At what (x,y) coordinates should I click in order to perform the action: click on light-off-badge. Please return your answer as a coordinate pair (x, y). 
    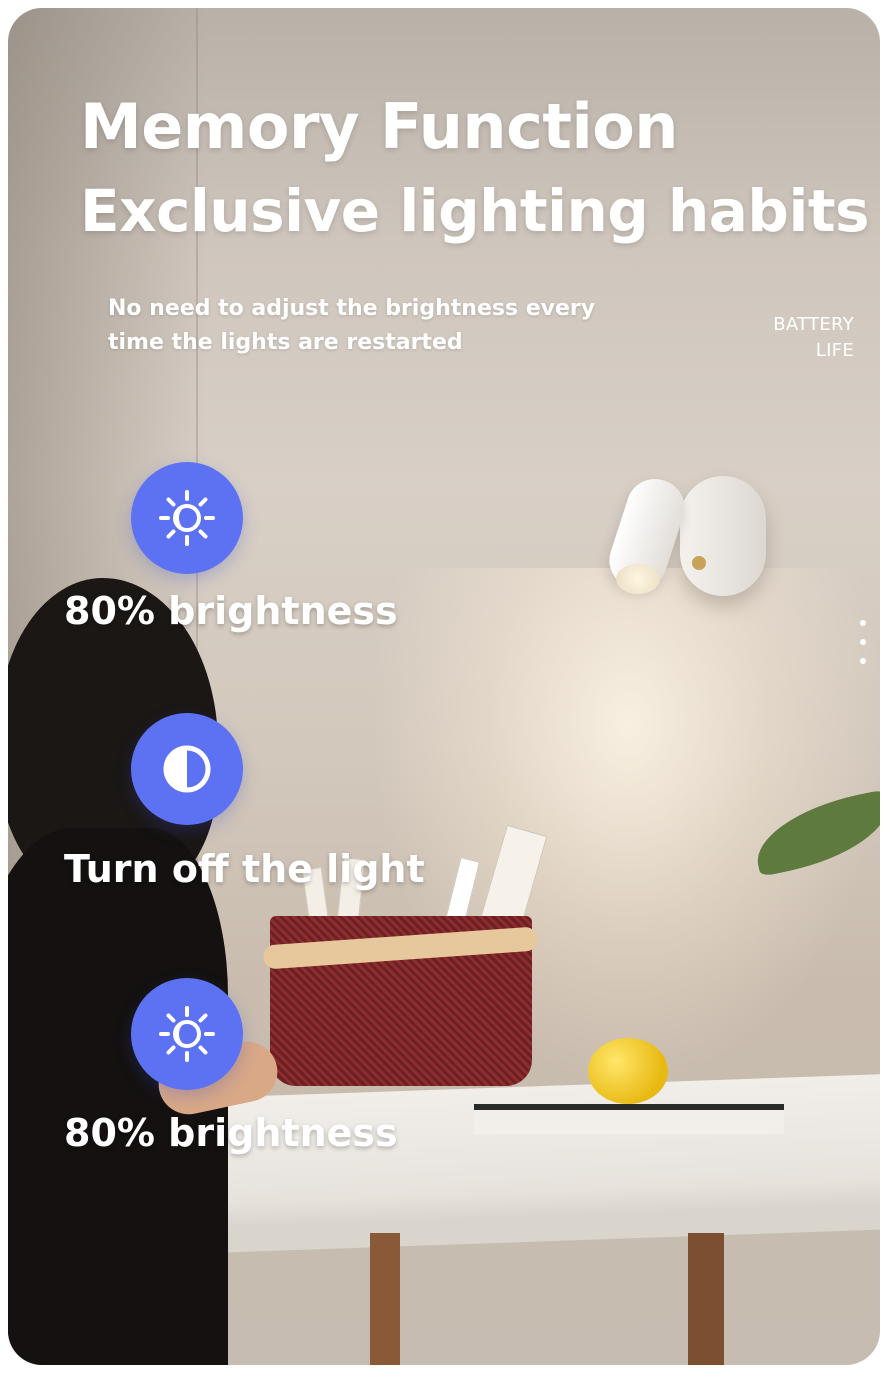
    Looking at the image, I should click on (187, 769).